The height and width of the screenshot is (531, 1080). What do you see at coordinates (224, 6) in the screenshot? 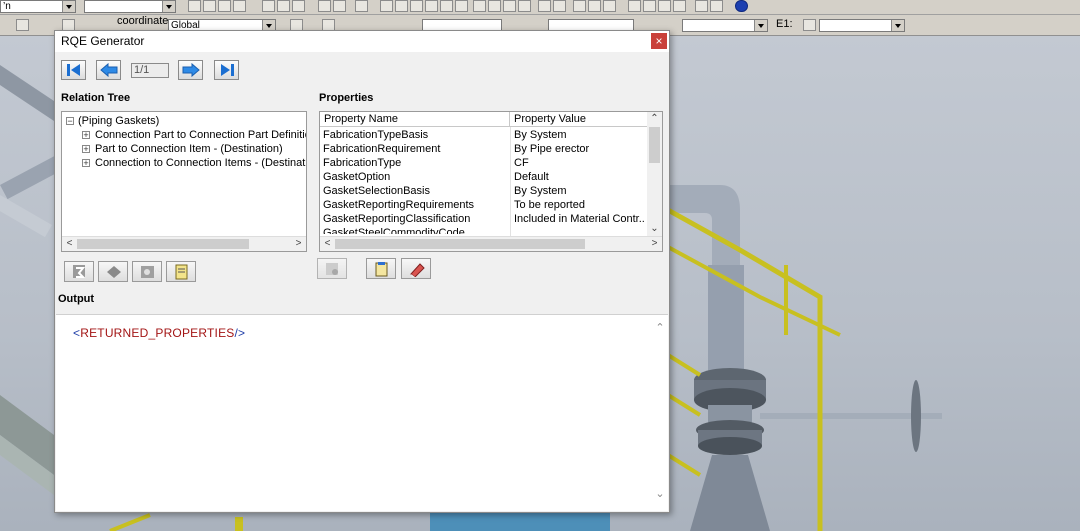
I see `save-icon` at bounding box center [224, 6].